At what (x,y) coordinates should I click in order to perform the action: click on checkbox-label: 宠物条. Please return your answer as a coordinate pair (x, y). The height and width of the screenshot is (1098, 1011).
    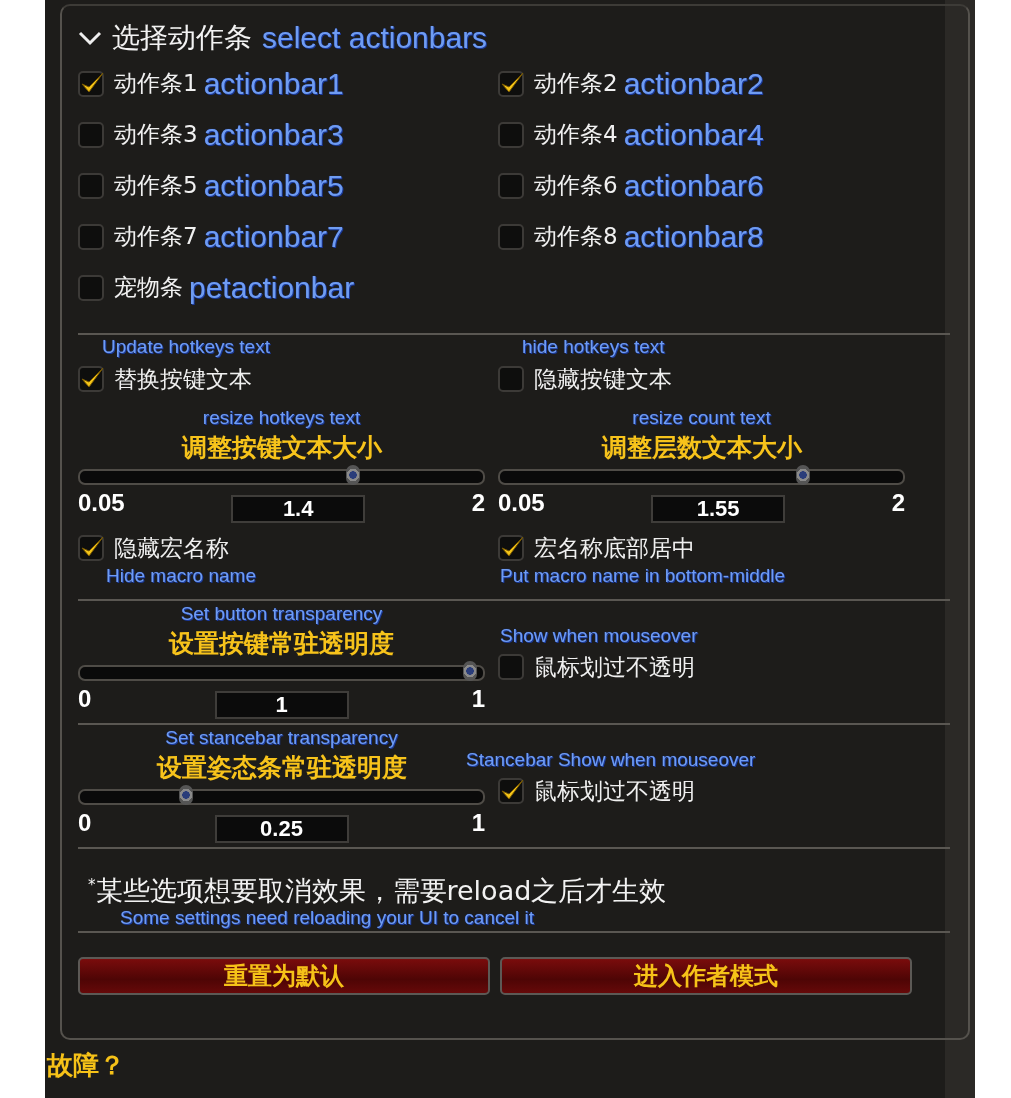
    Looking at the image, I should click on (148, 287).